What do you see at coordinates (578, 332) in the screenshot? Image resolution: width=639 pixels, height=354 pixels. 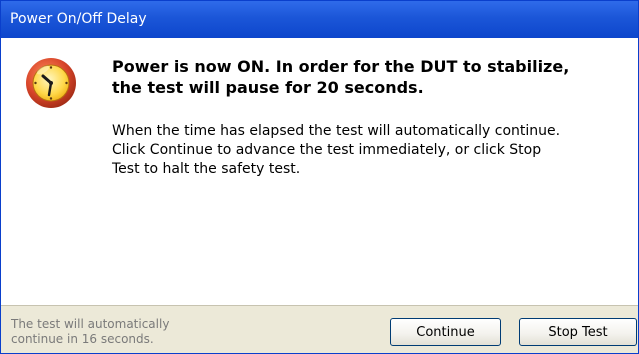 I see `stop-test-button: Stop Test` at bounding box center [578, 332].